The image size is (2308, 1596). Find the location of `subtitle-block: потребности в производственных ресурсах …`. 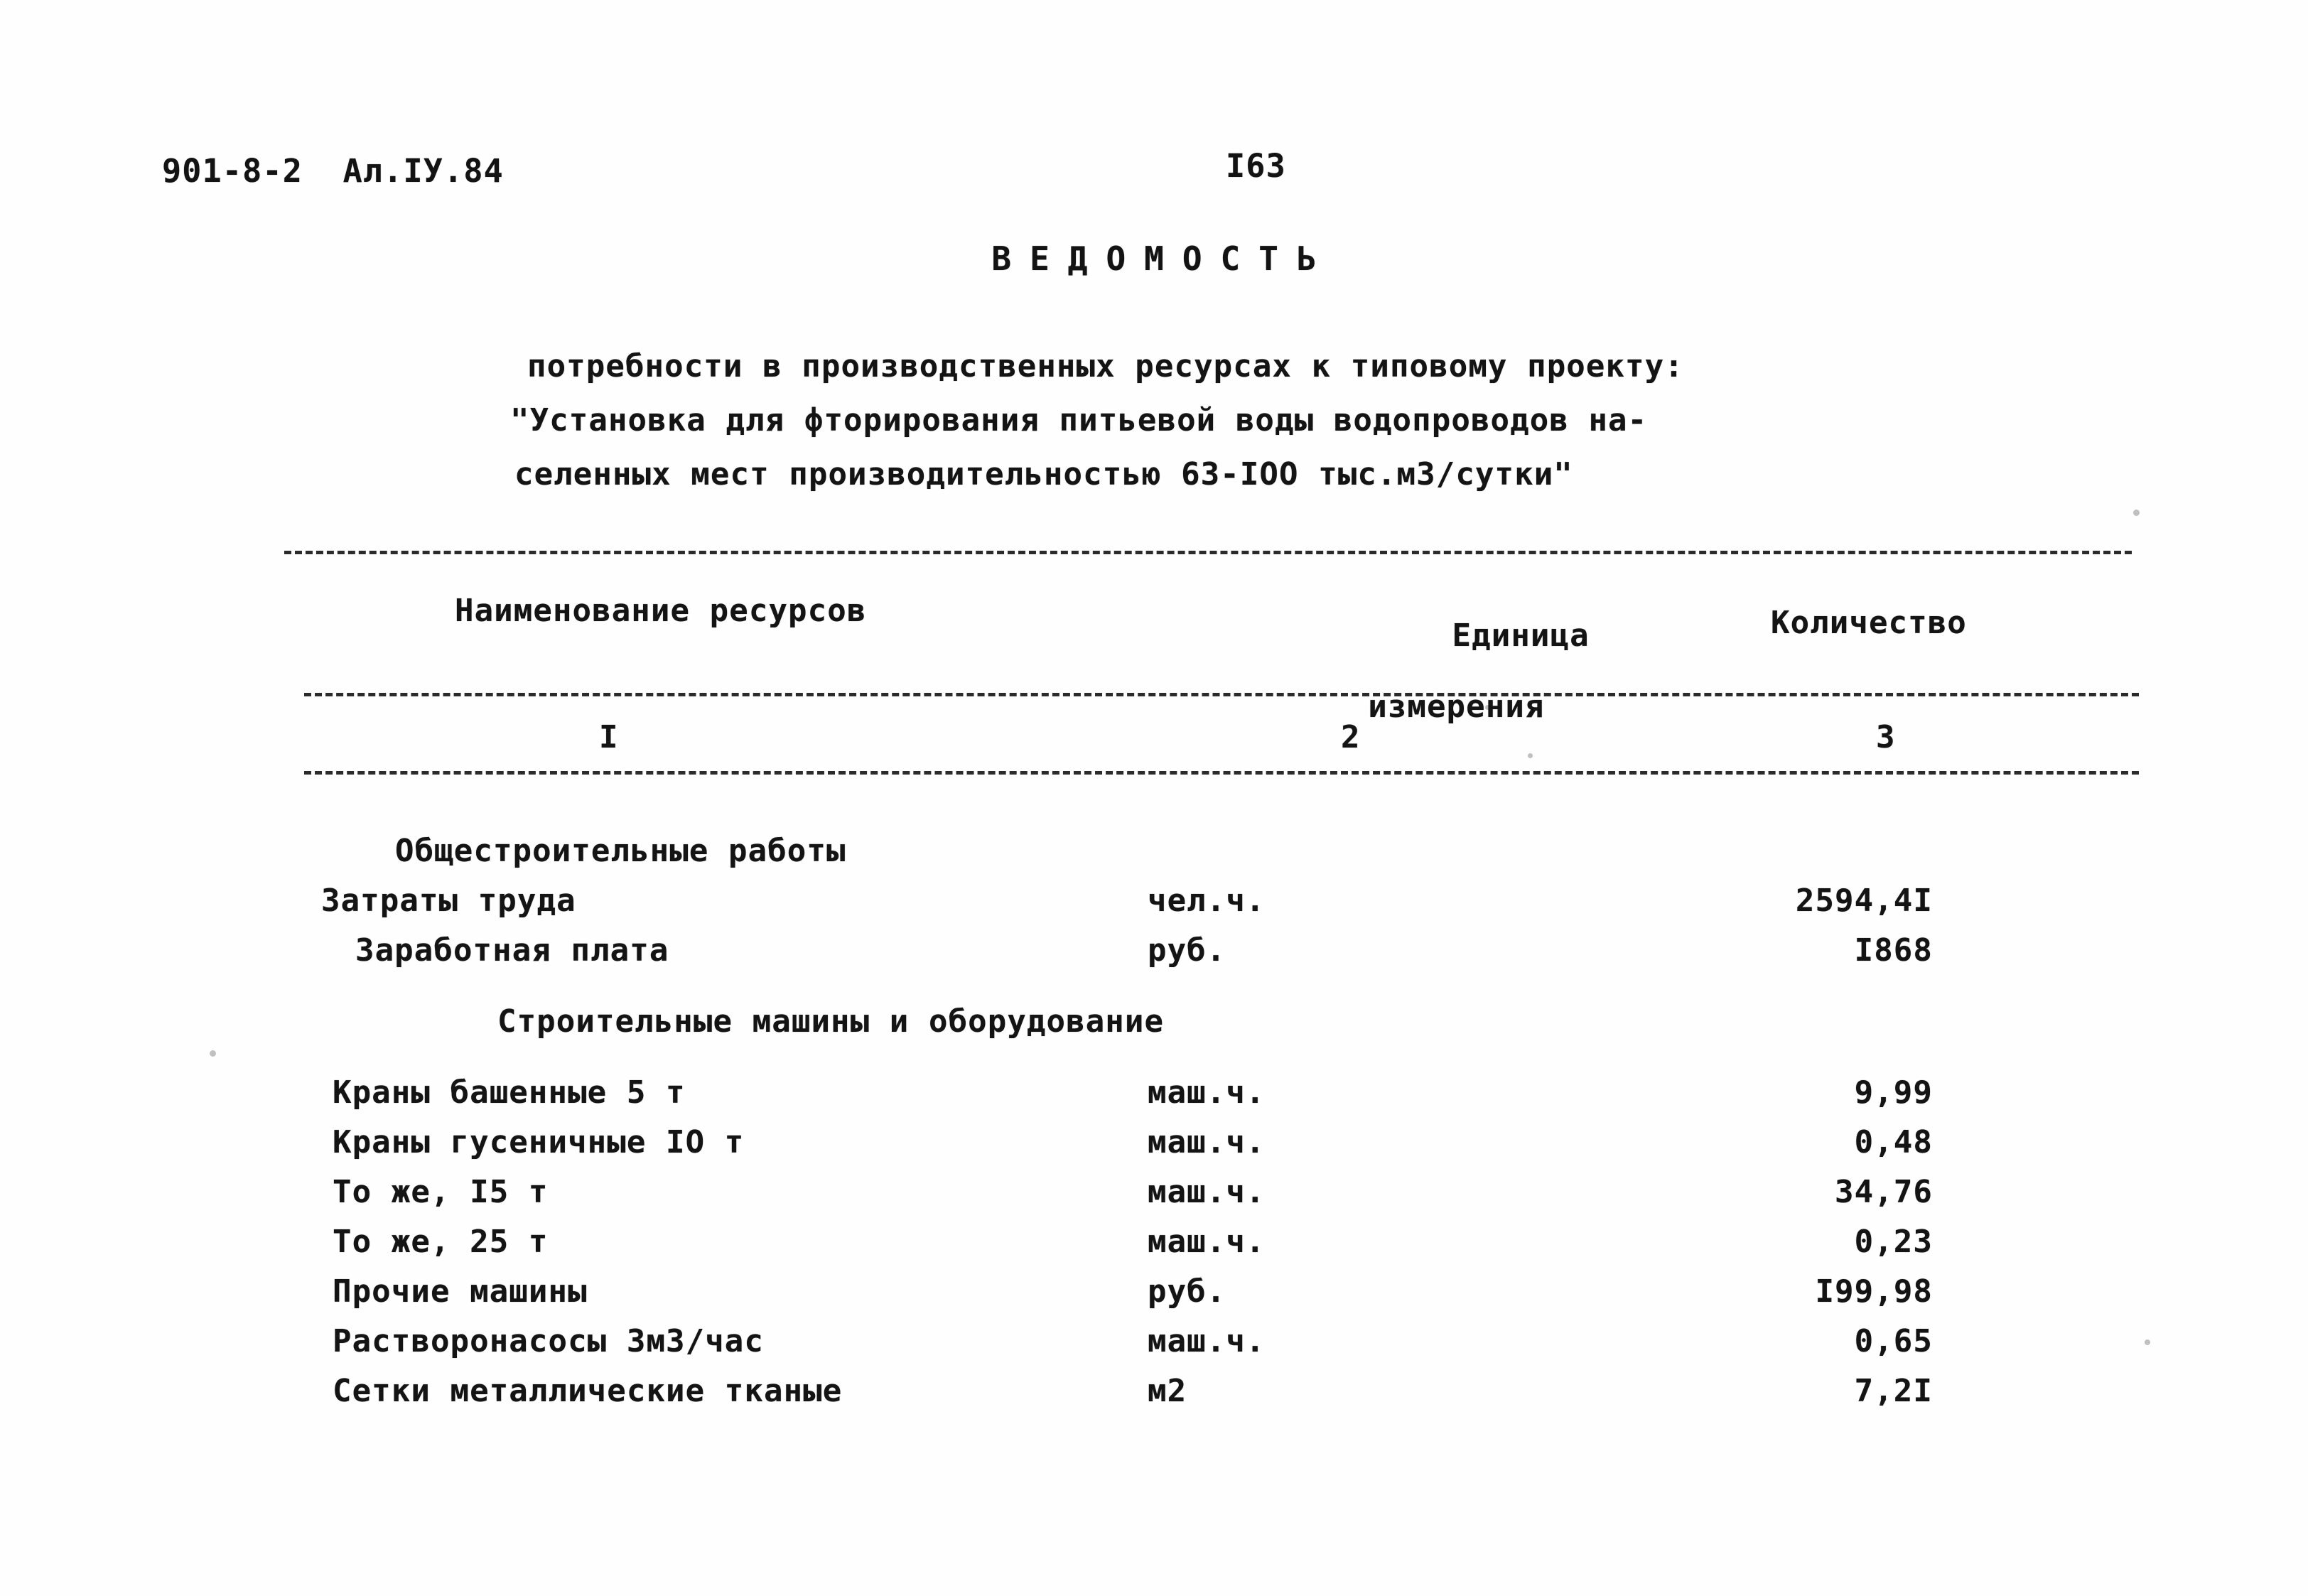

subtitle-block: потребности в производственных ресурсах … is located at coordinates (1229, 421).